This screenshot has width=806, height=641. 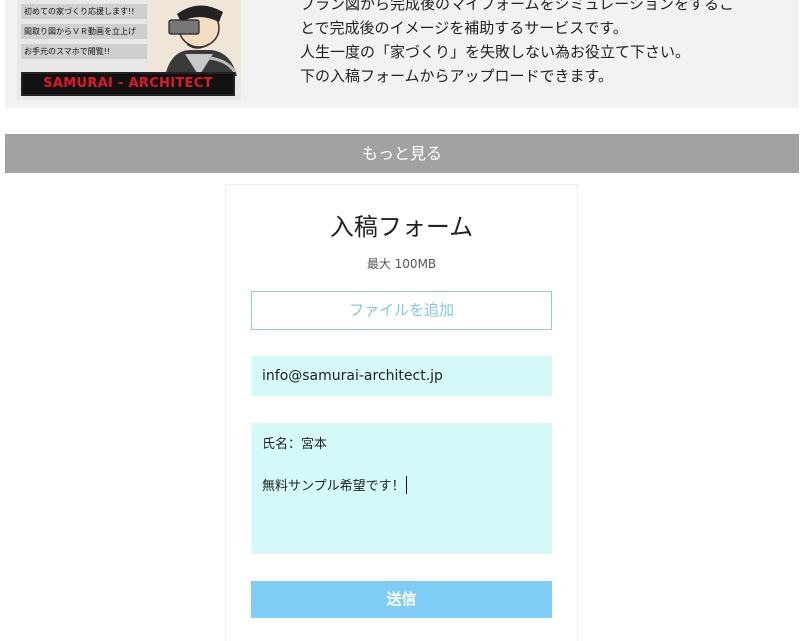 I want to click on banner-tag: お手元のスマホで閲覧!!, so click(x=94, y=51).